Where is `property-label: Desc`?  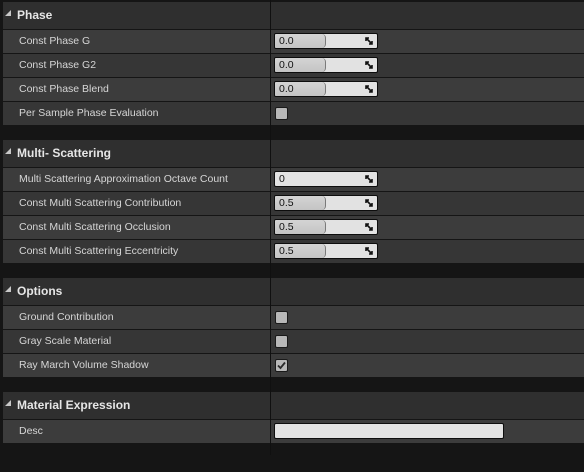 property-label: Desc is located at coordinates (31, 431).